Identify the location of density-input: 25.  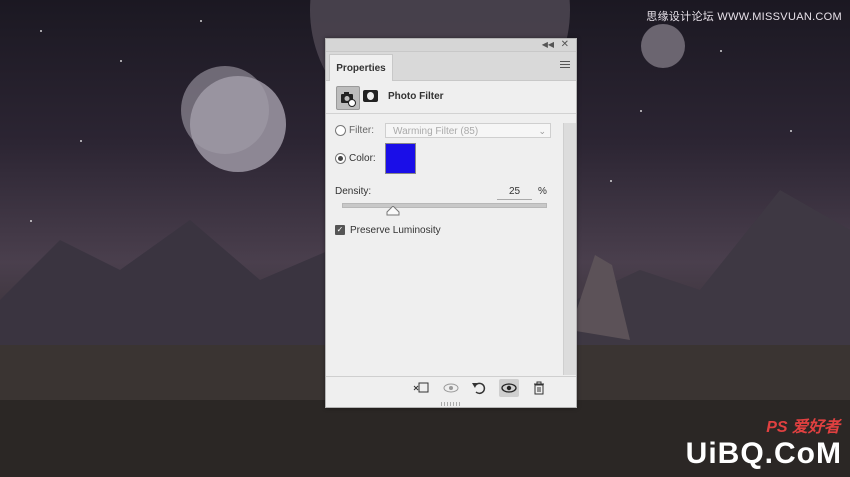
(514, 193).